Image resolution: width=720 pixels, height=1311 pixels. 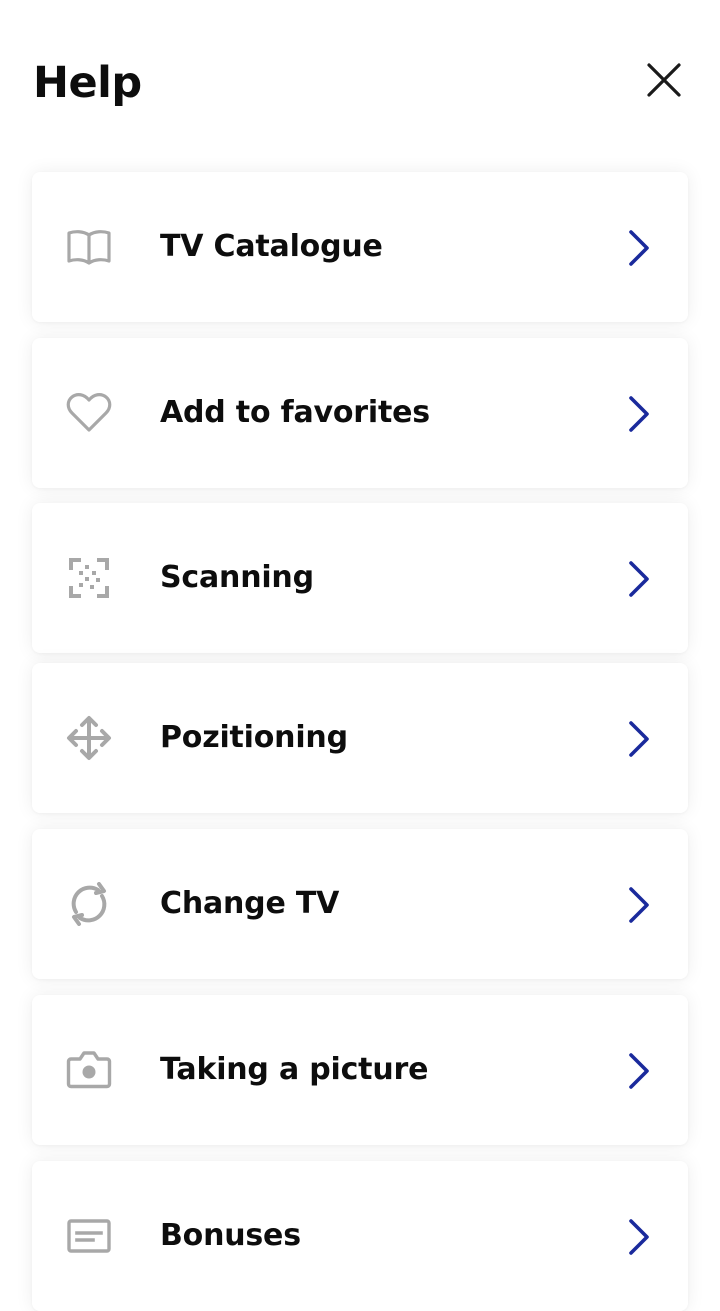 What do you see at coordinates (89, 1236) in the screenshot?
I see `card-icon` at bounding box center [89, 1236].